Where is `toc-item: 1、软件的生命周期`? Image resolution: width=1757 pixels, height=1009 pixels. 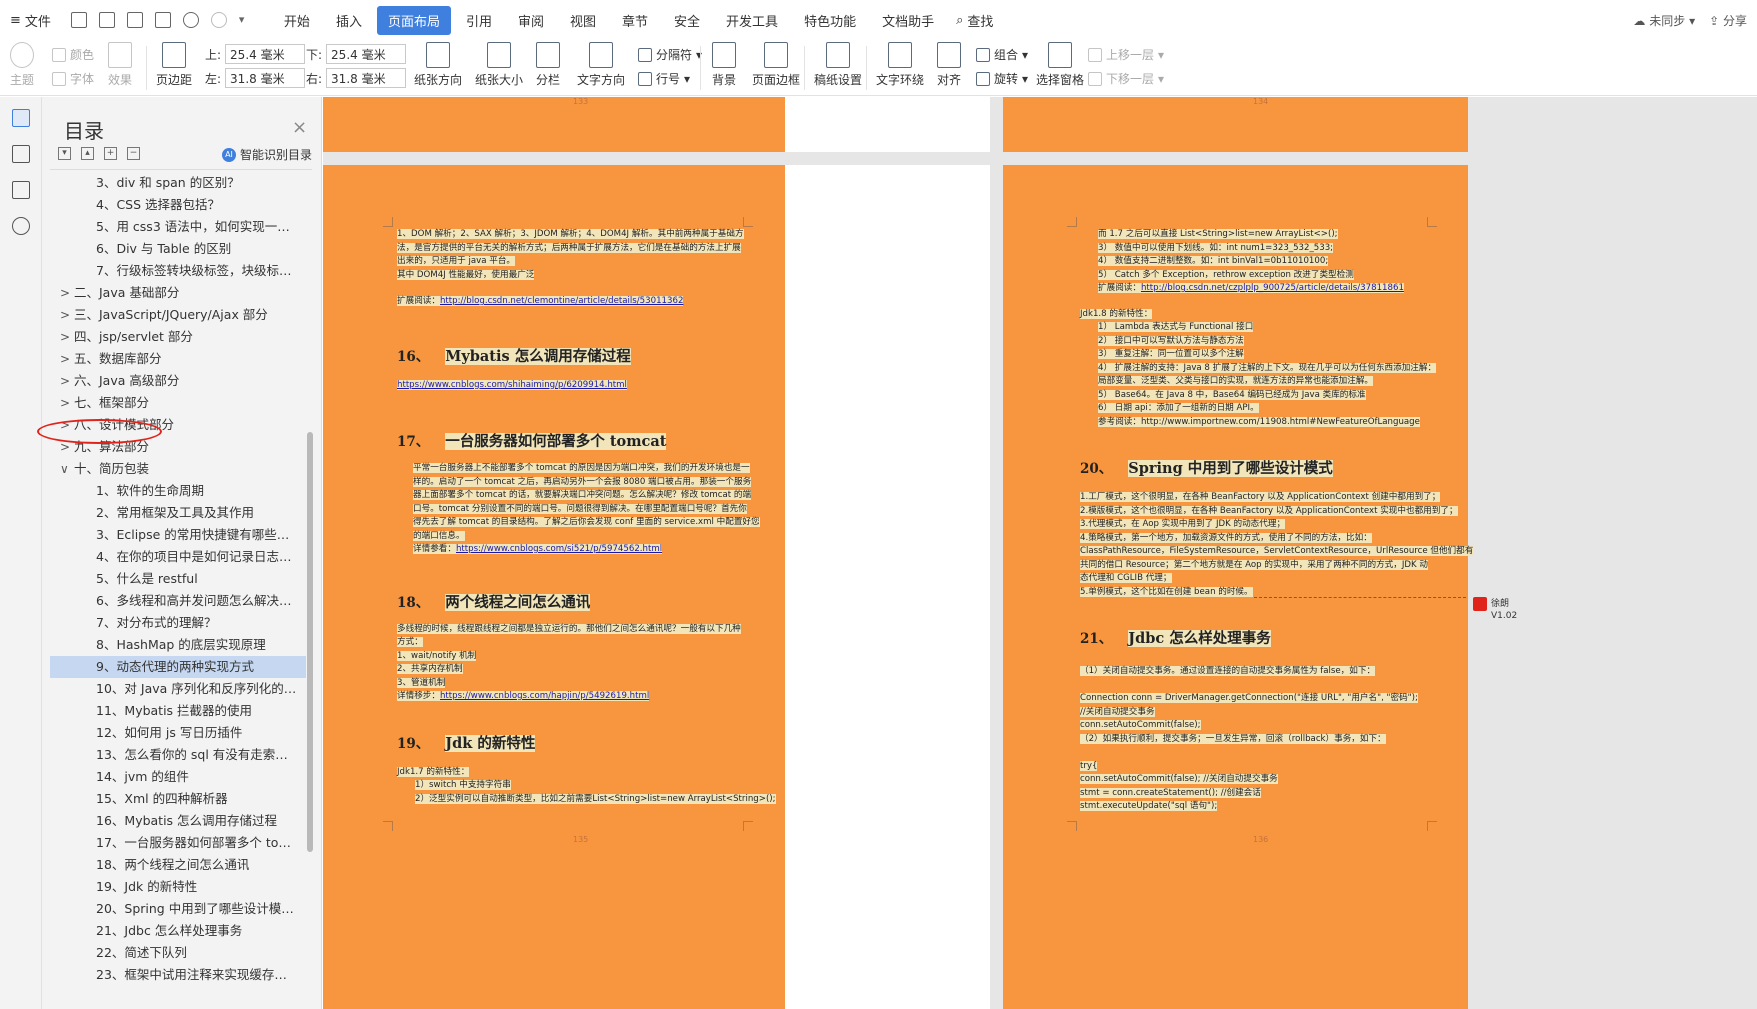 toc-item: 1、软件的生命周期 is located at coordinates (178, 491).